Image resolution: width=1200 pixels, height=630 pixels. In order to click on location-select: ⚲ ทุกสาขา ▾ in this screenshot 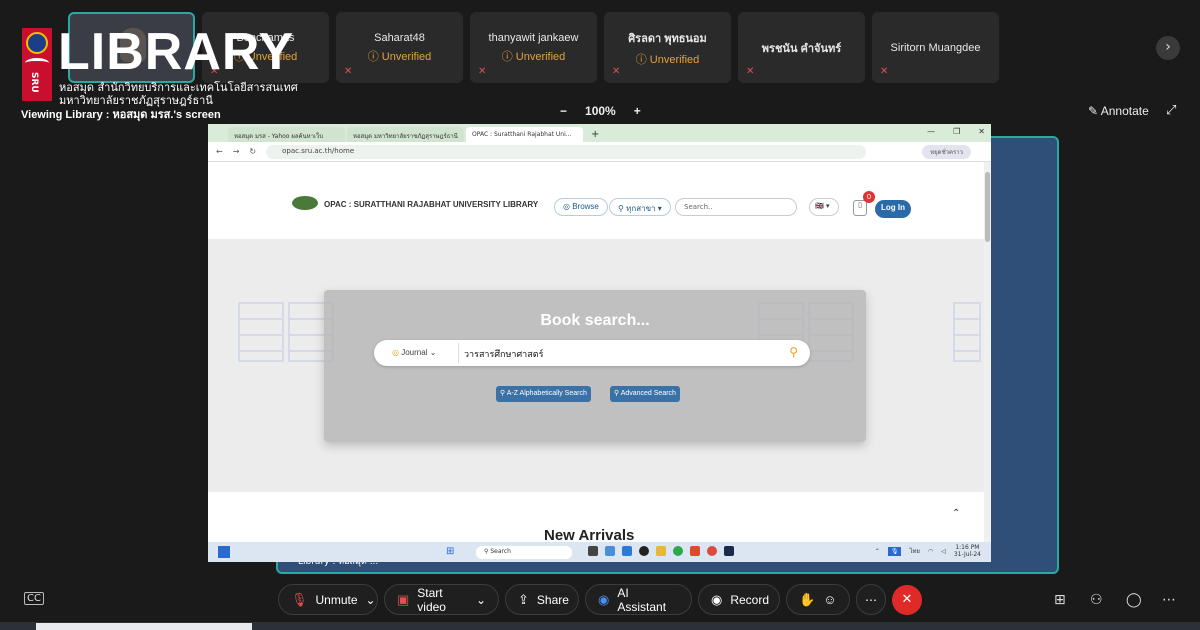, I will do `click(640, 207)`.